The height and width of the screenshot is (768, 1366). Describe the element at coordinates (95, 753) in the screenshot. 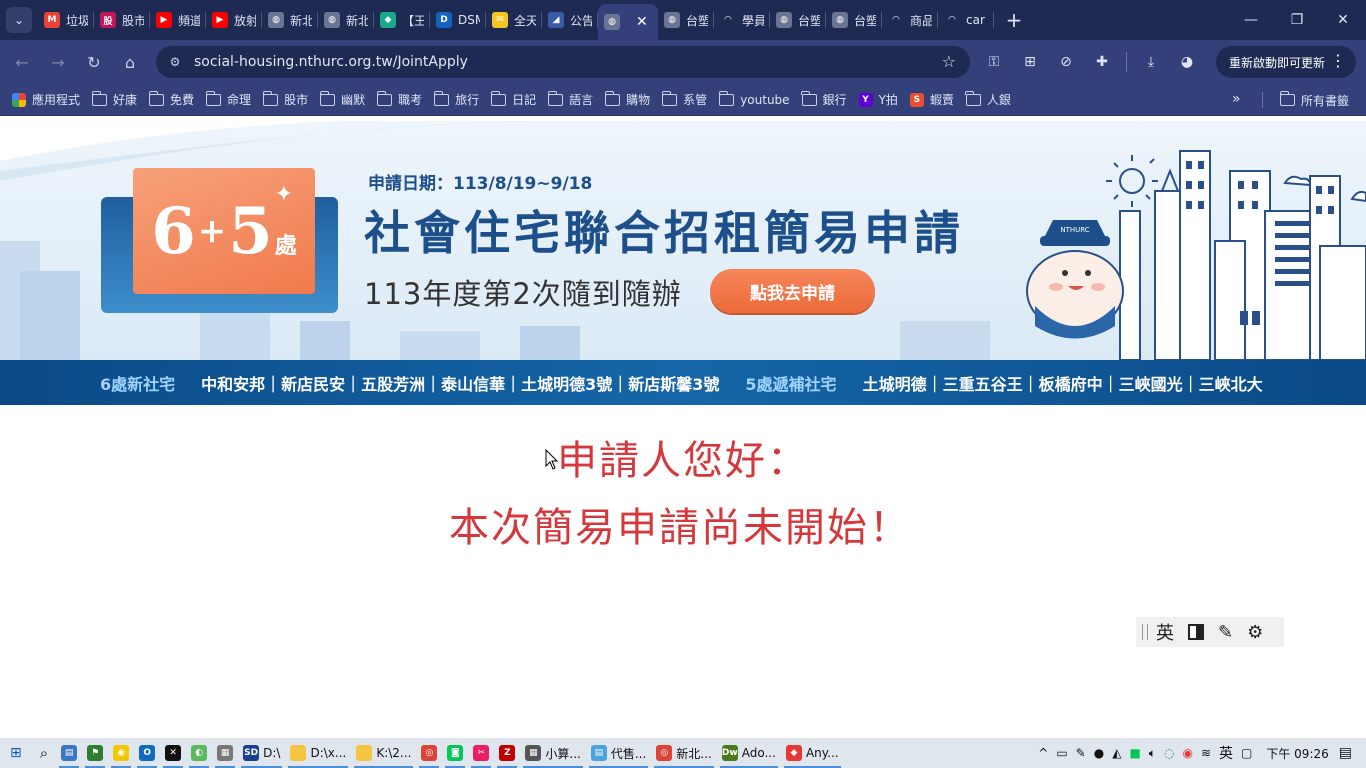

I see `taskbar-app: ⚑` at that location.